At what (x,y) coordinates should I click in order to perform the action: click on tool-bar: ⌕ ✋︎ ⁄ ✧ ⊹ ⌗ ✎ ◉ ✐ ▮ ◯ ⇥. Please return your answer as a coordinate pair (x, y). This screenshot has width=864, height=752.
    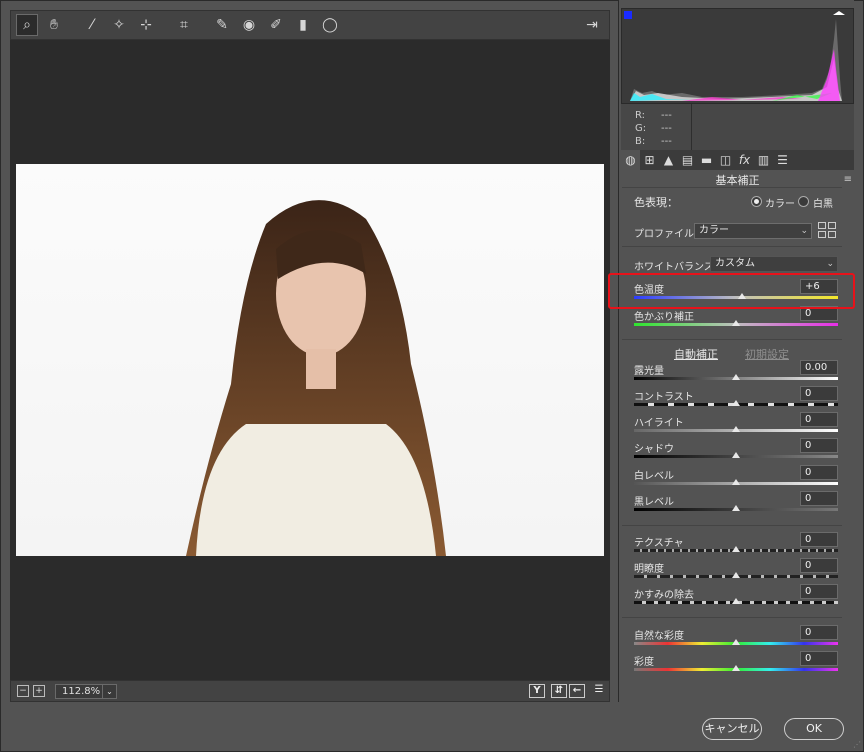
    Looking at the image, I should click on (310, 25).